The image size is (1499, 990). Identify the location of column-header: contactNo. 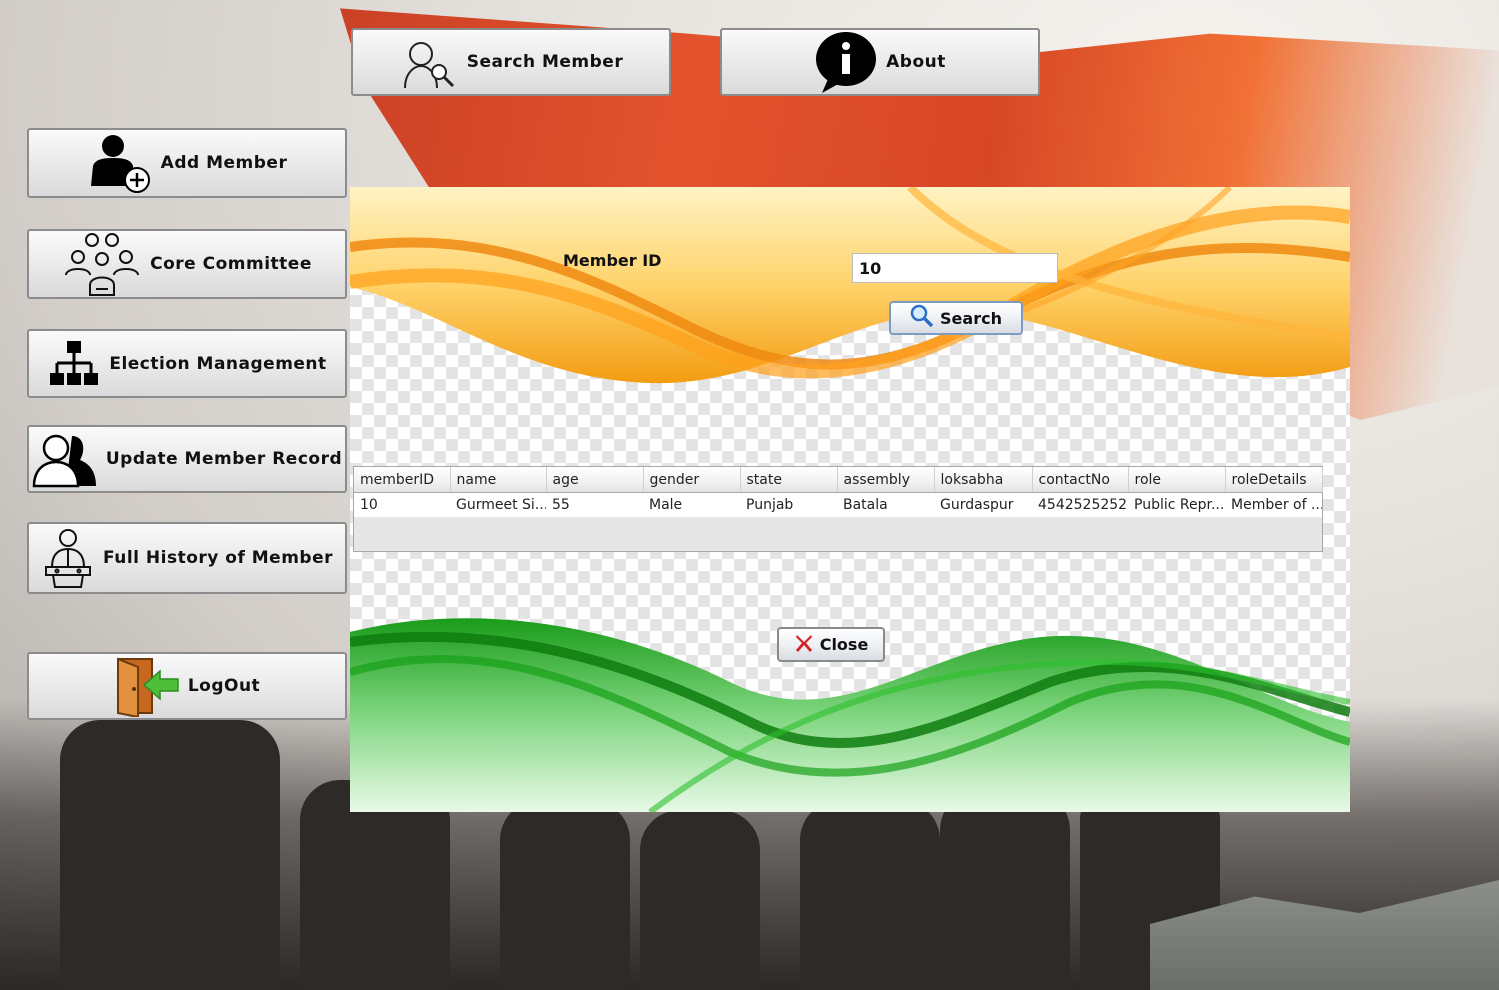
(1080, 480).